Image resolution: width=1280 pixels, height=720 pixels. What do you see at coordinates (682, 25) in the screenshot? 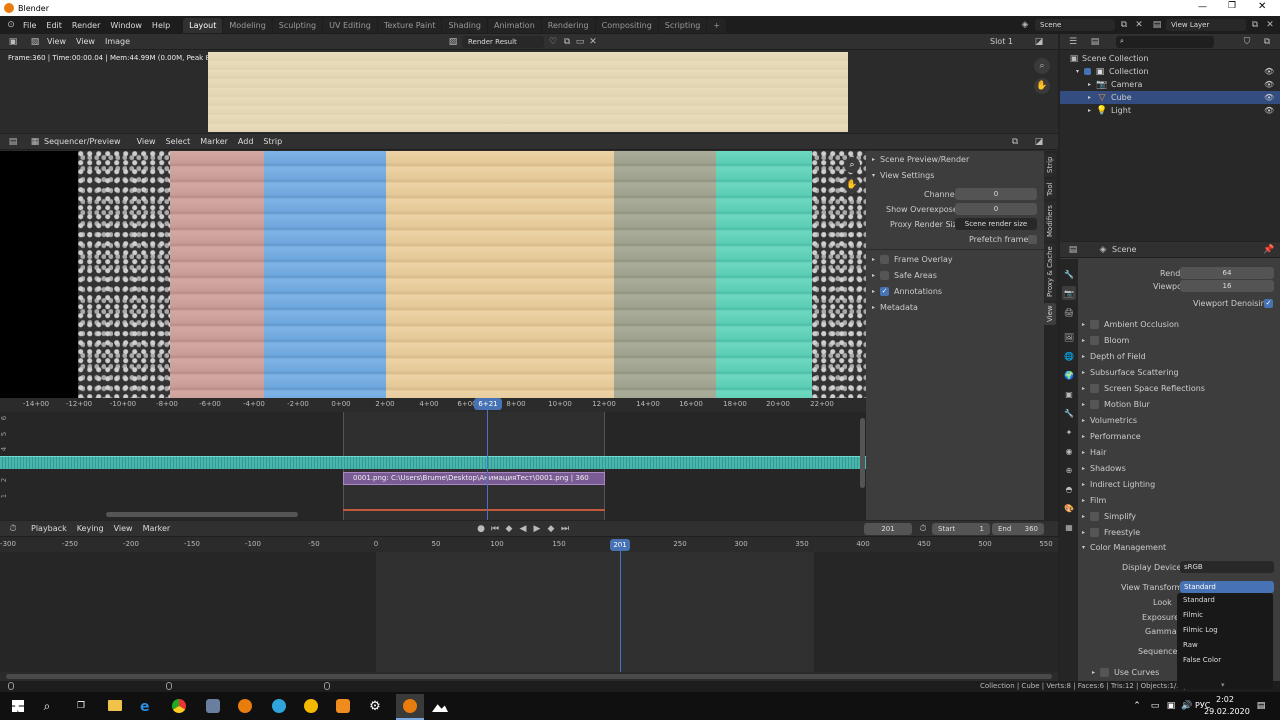
I see `tab-scripting: Scripting` at bounding box center [682, 25].